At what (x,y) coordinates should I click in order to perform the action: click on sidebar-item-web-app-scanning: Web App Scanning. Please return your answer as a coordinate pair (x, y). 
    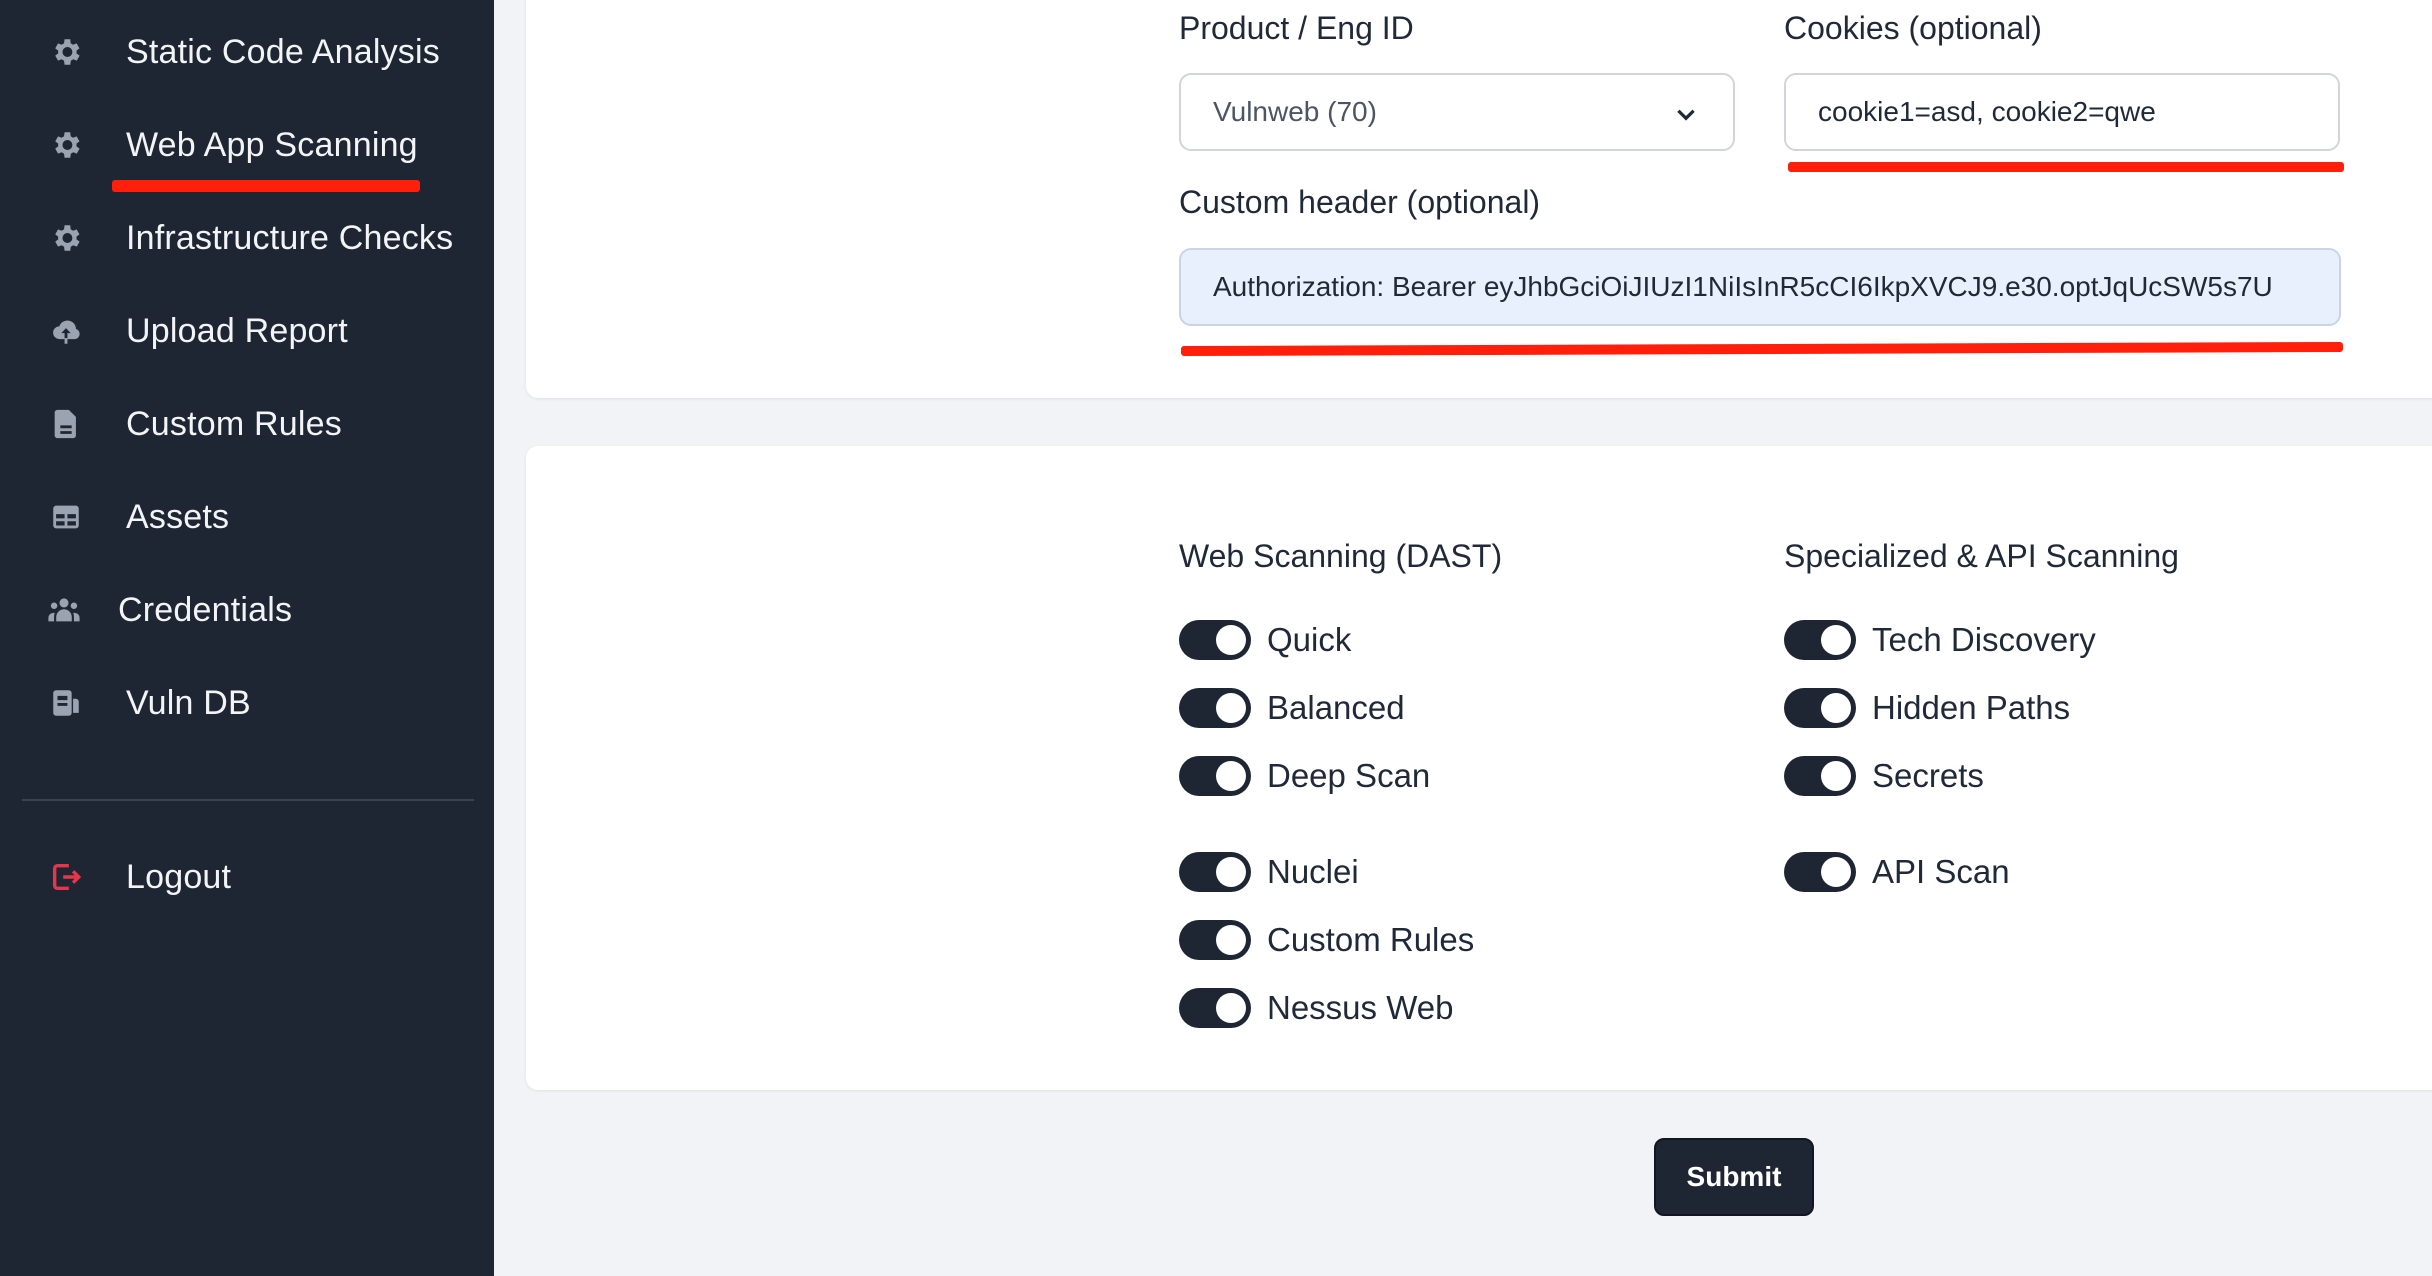
    Looking at the image, I should click on (247, 145).